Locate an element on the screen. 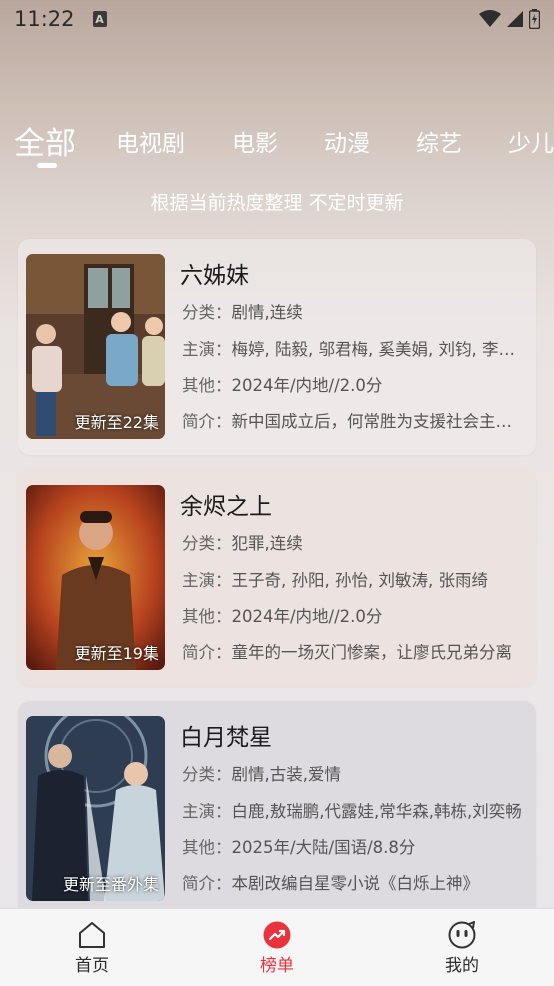 This screenshot has height=986, width=554. nav-rank: 榜单 is located at coordinates (277, 948).